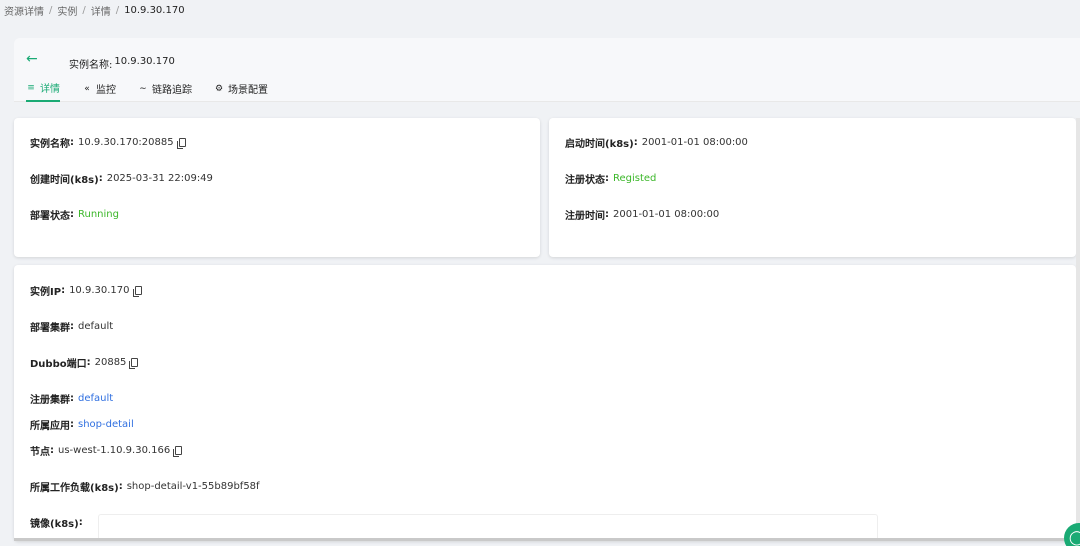 Image resolution: width=1080 pixels, height=546 pixels. Describe the element at coordinates (144, 61) in the screenshot. I see `page-title-value: 10.9.30.170` at that location.